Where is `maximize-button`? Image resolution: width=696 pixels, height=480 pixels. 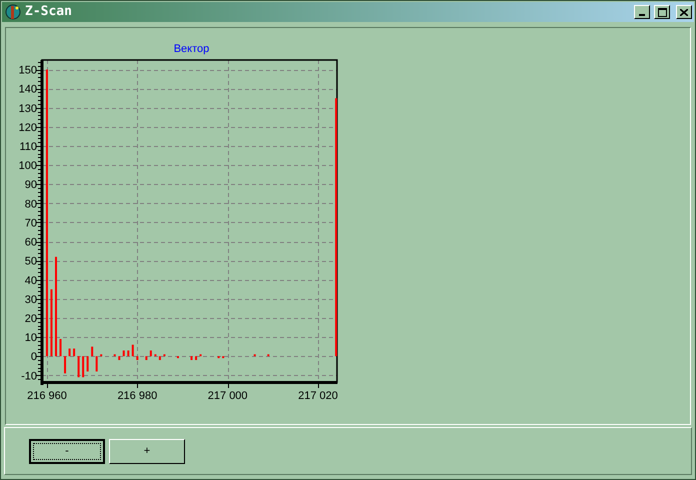 maximize-button is located at coordinates (662, 12).